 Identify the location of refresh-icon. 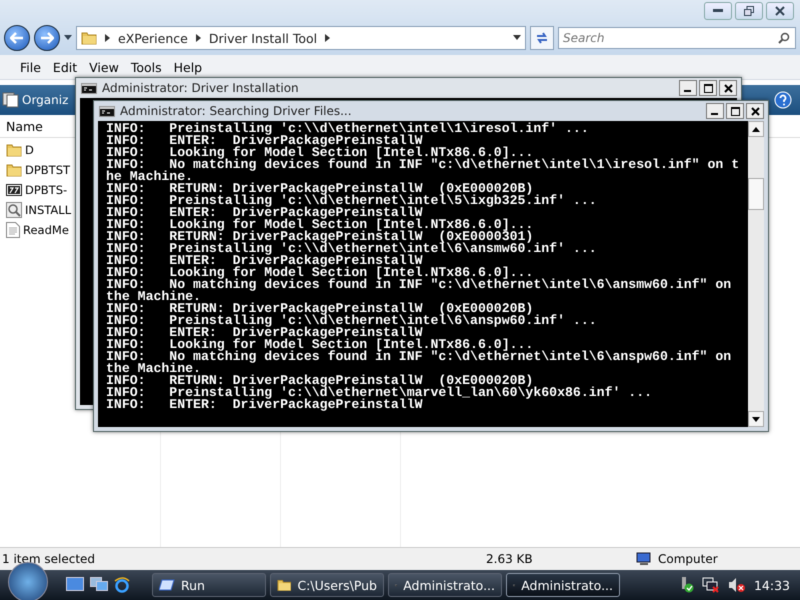
(542, 38).